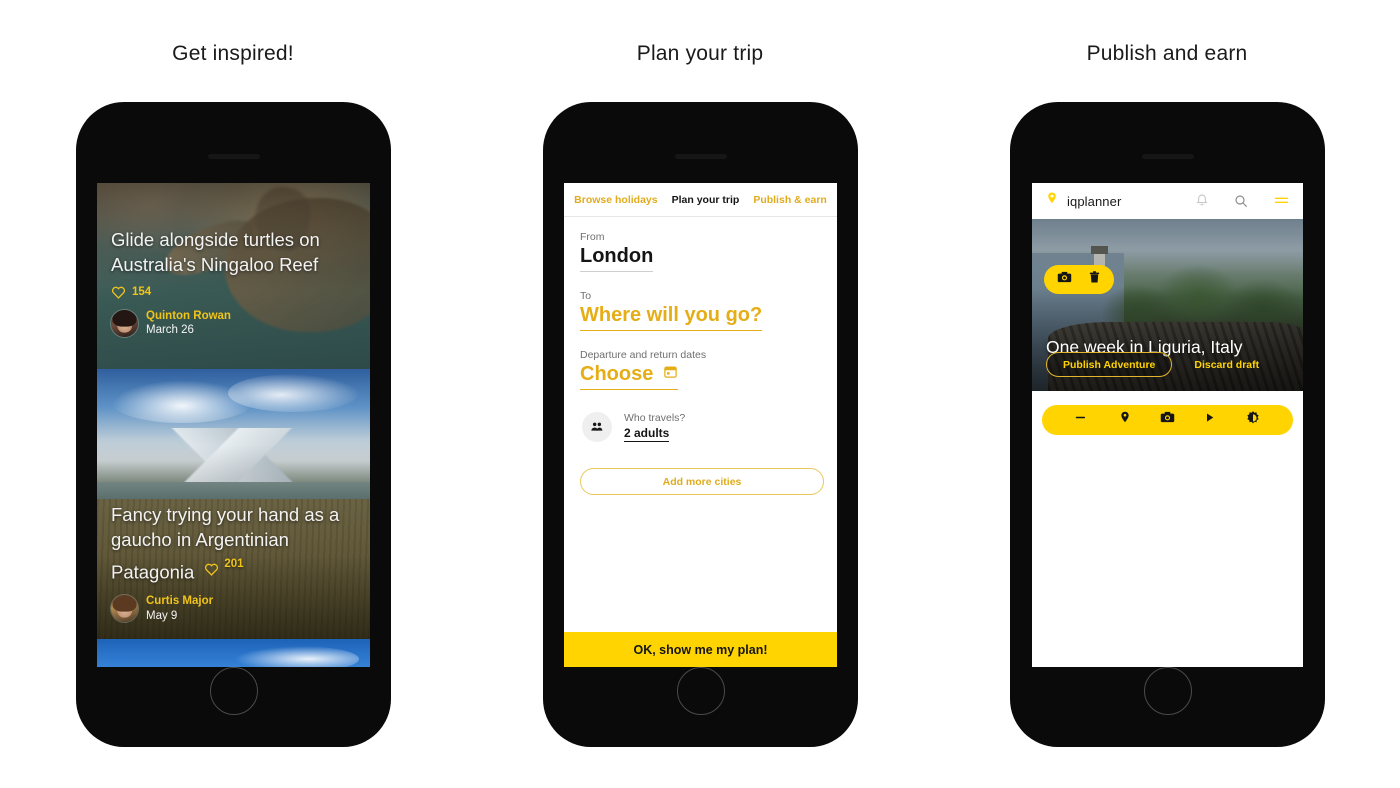 The height and width of the screenshot is (788, 1400). Describe the element at coordinates (233, 53) in the screenshot. I see `column-title-get-inspired: Get inspired!` at that location.